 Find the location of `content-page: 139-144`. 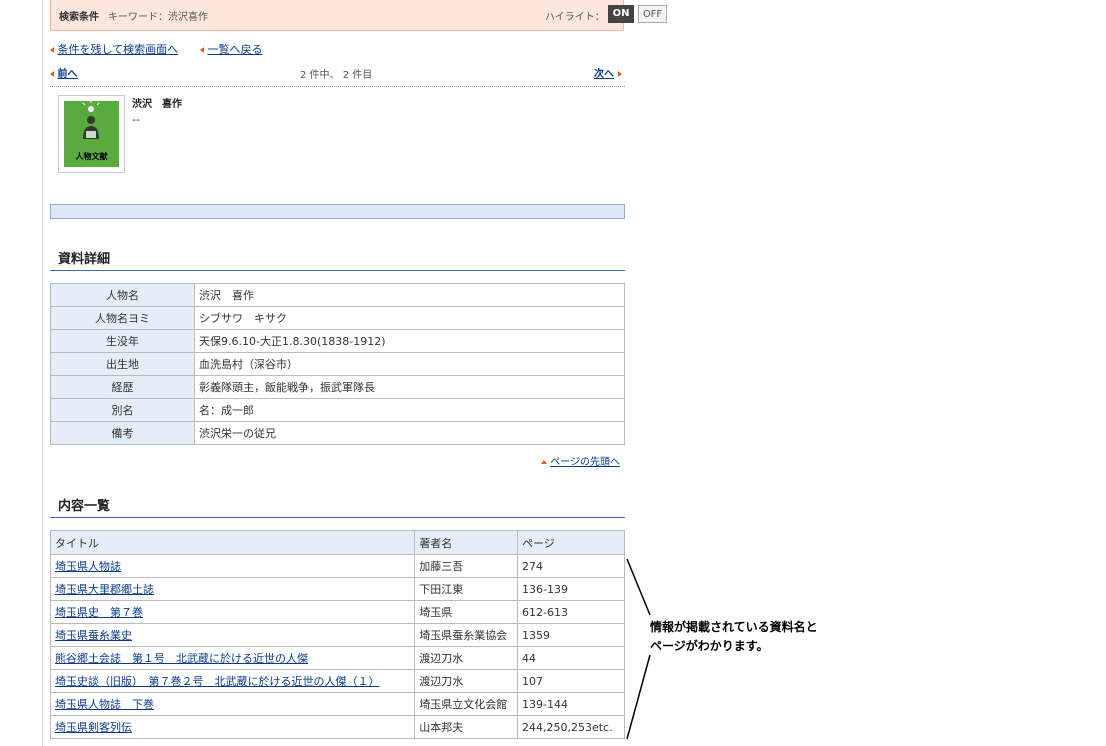

content-page: 139-144 is located at coordinates (571, 704).